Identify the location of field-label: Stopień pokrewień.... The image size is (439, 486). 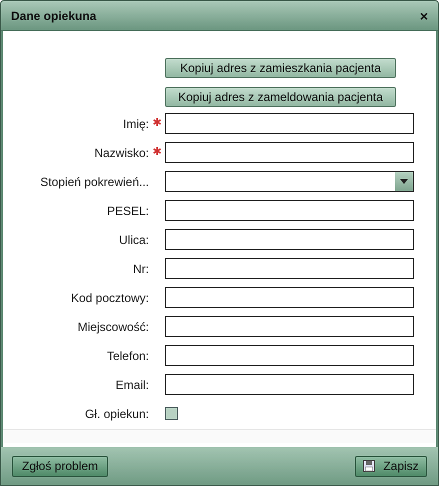
(94, 182).